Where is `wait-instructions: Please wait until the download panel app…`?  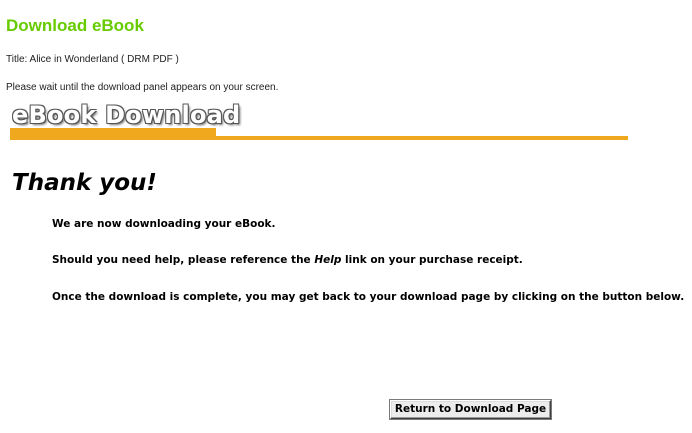
wait-instructions: Please wait until the download panel app… is located at coordinates (142, 87).